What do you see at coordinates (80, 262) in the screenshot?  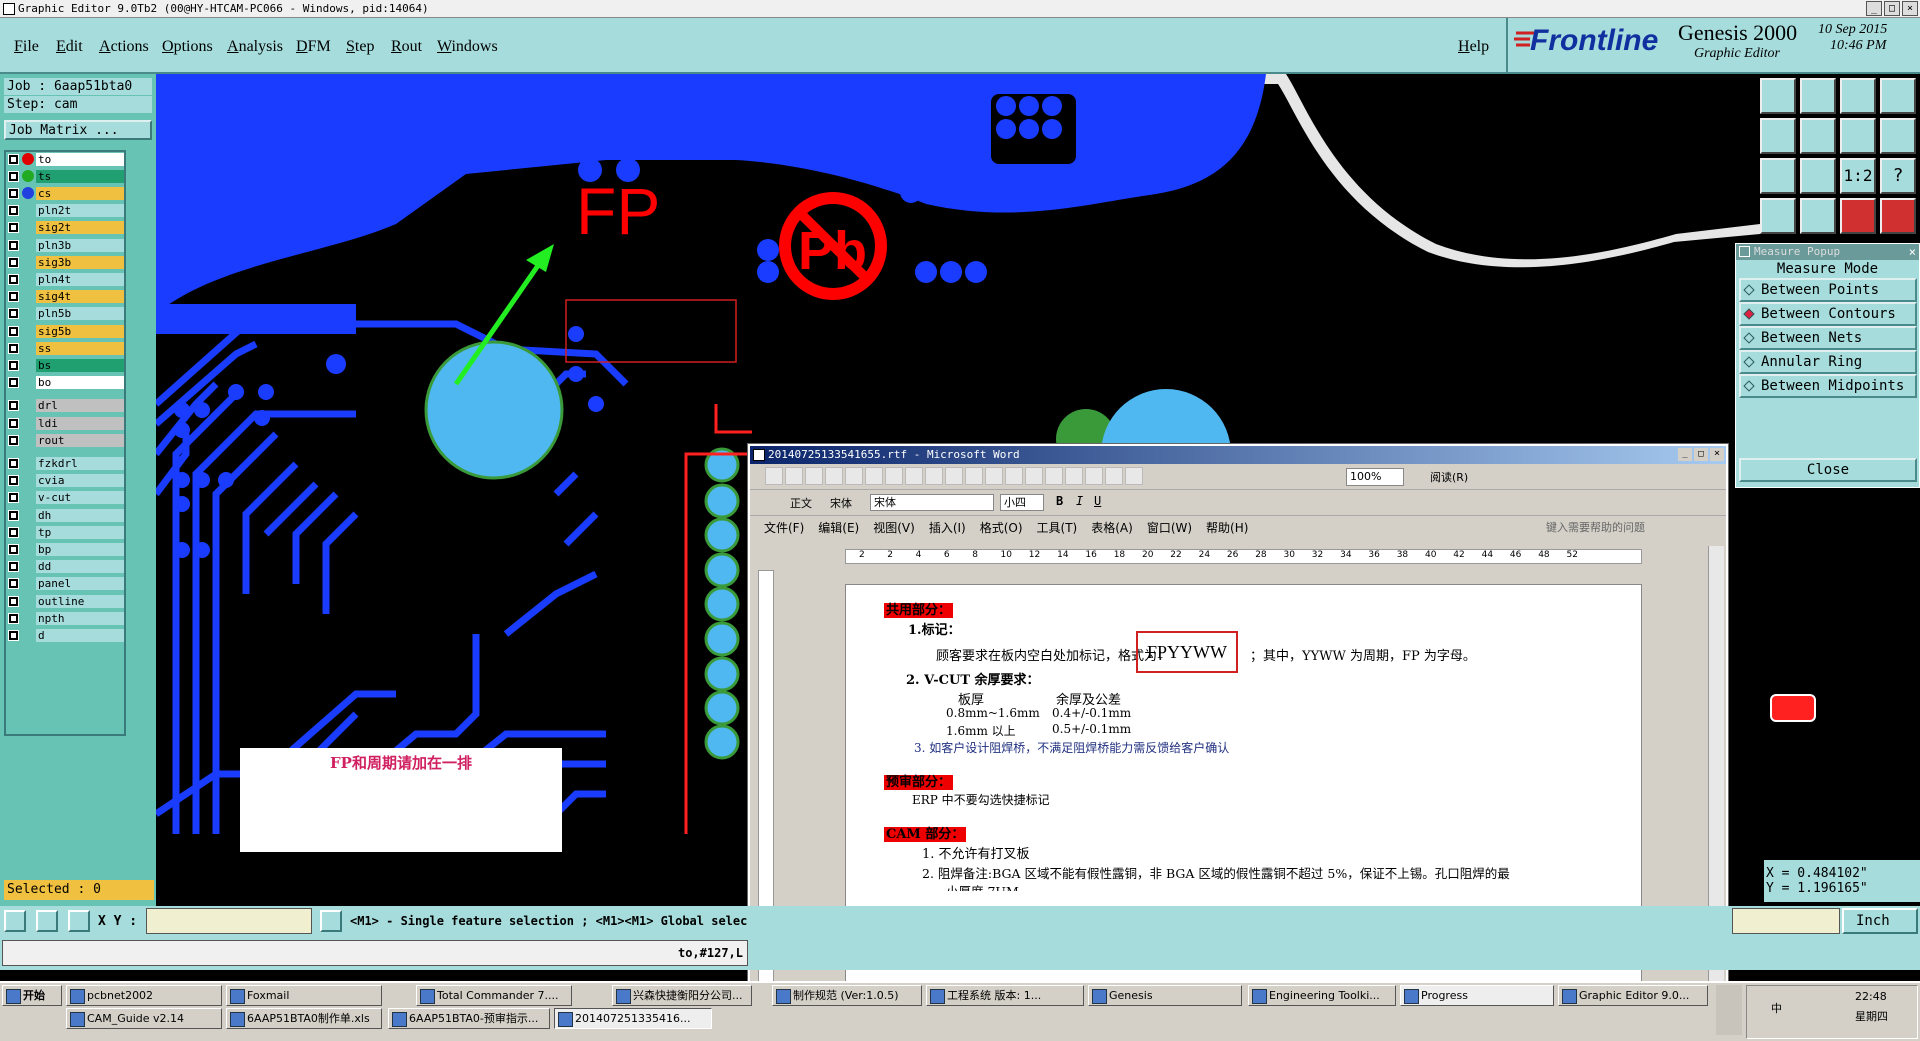 I see `layer-name: sig3b` at bounding box center [80, 262].